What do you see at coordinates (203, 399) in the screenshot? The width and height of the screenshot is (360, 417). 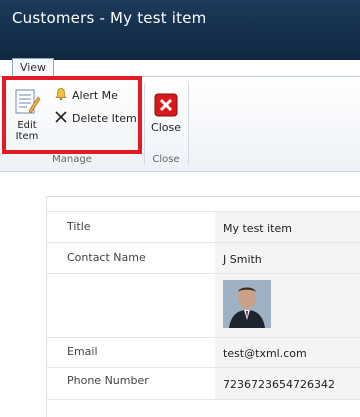 I see `form-bottom-rule` at bounding box center [203, 399].